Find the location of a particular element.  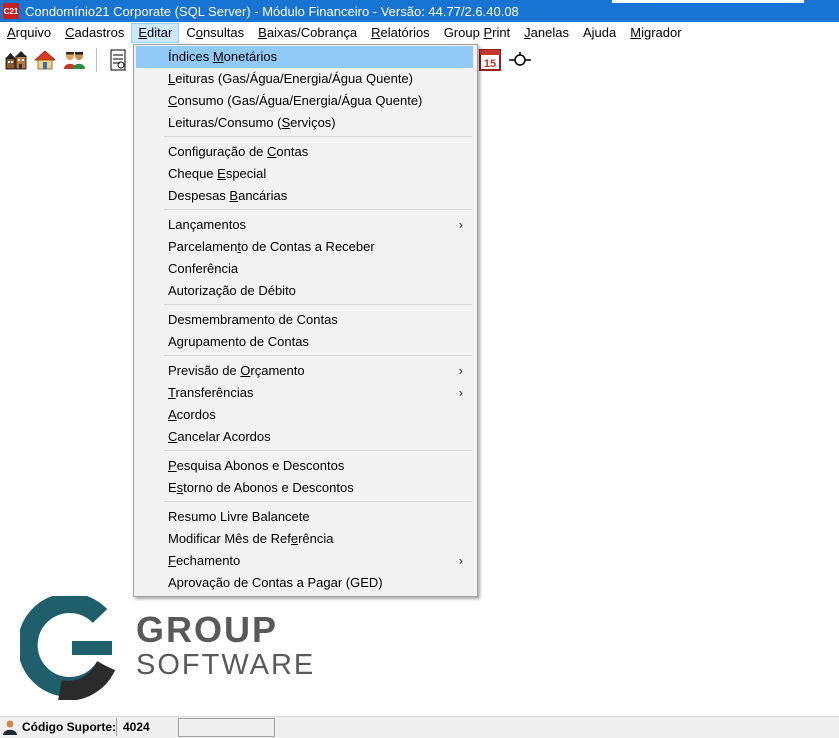

title-bar-field is located at coordinates (708, 1).